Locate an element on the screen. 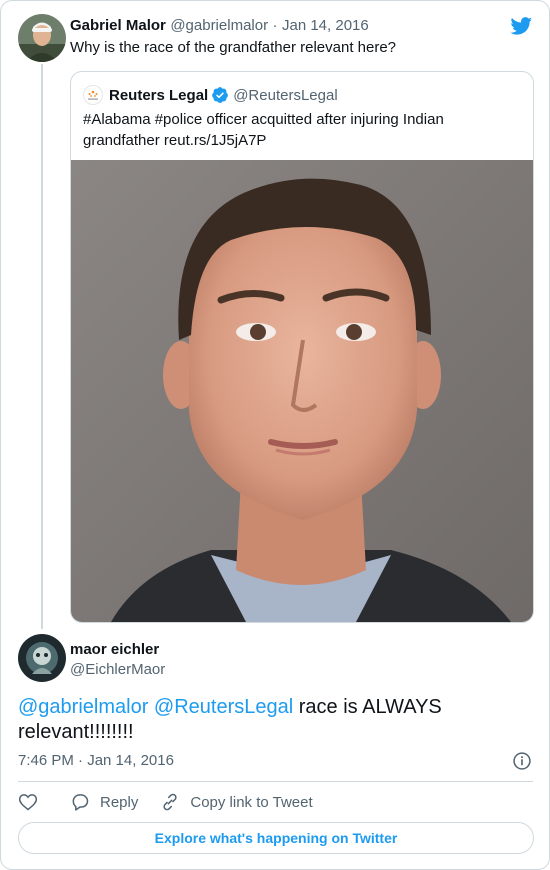 The image size is (550, 870). like-button is located at coordinates (33, 802).